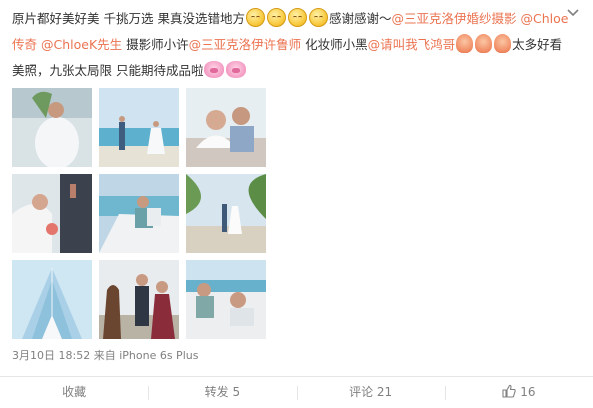 This screenshot has width=593, height=408. I want to click on mention-link: @ChloeK先生, so click(81, 44).